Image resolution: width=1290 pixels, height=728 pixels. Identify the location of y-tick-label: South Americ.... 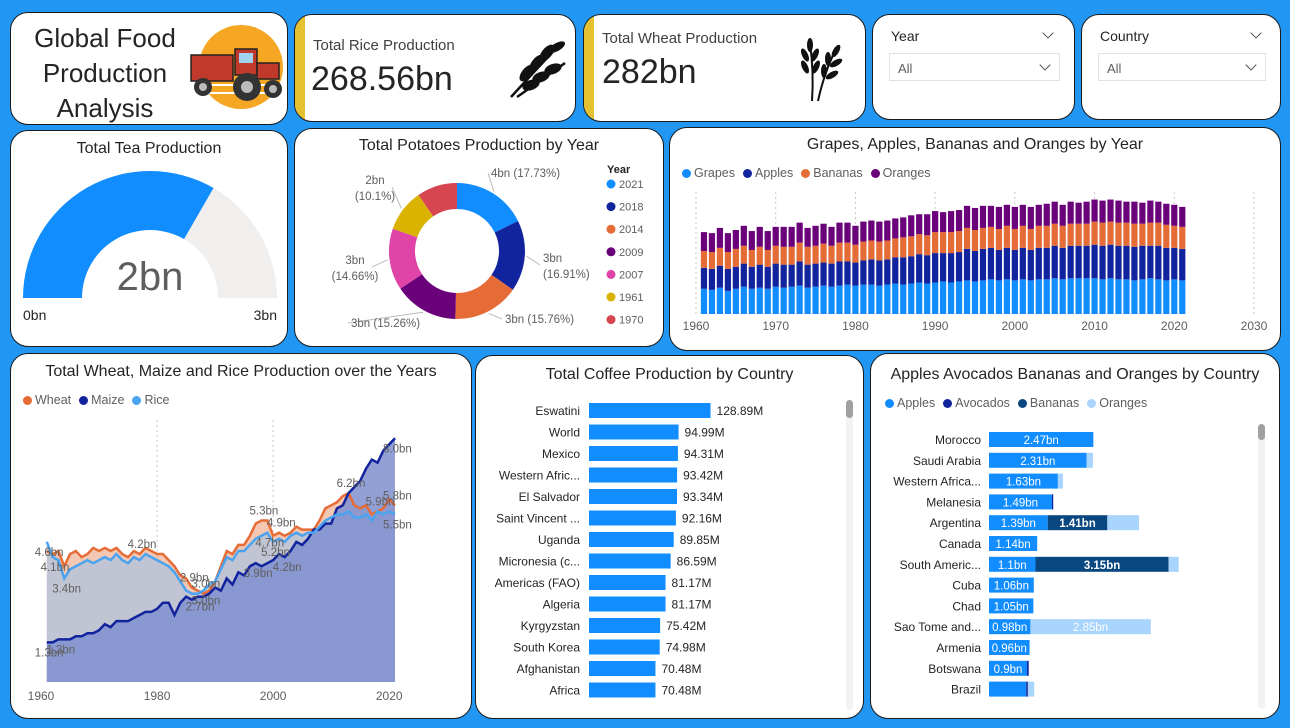
(940, 565).